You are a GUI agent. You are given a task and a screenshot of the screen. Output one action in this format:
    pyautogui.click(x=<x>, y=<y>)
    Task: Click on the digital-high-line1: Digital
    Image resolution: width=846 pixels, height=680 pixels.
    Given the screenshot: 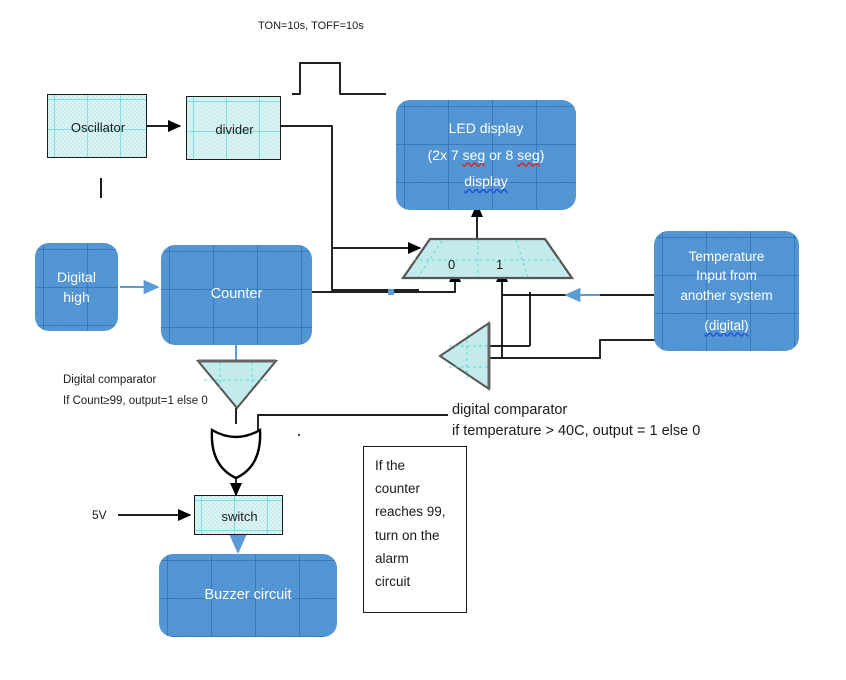 What is the action you would take?
    pyautogui.click(x=76, y=276)
    